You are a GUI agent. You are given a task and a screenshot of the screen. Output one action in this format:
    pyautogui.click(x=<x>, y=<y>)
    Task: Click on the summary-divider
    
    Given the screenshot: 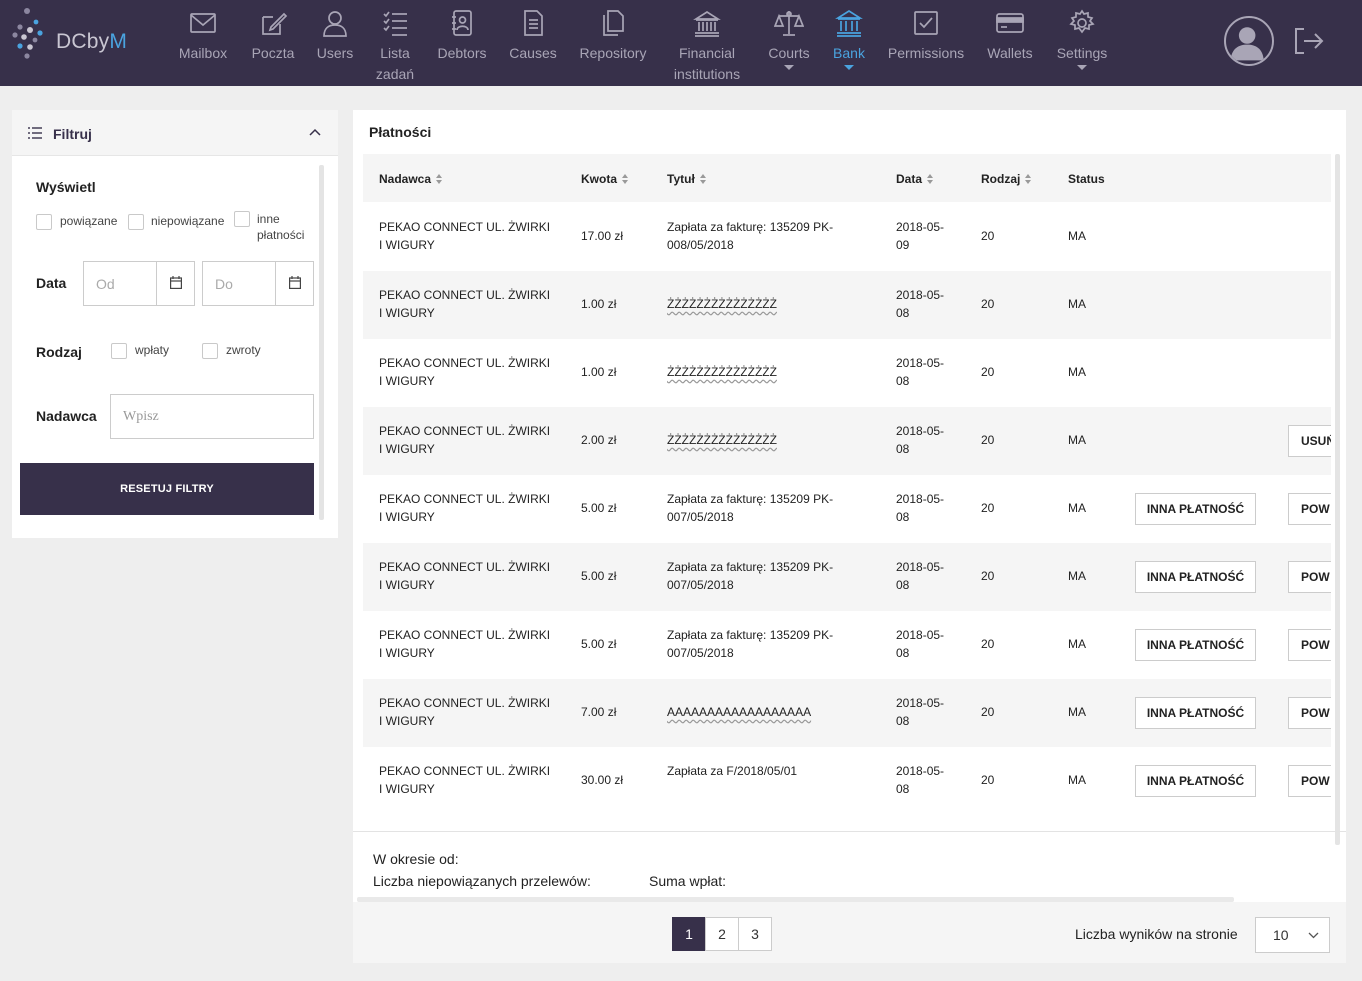 What is the action you would take?
    pyautogui.click(x=849, y=831)
    